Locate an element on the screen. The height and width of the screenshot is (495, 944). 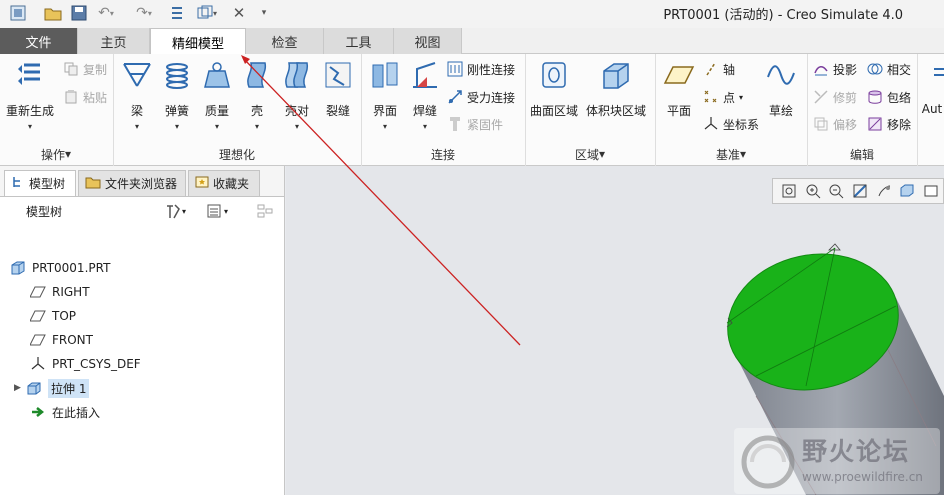
watermark-url: www.proewildfire.cn is located at coordinates (862, 477).